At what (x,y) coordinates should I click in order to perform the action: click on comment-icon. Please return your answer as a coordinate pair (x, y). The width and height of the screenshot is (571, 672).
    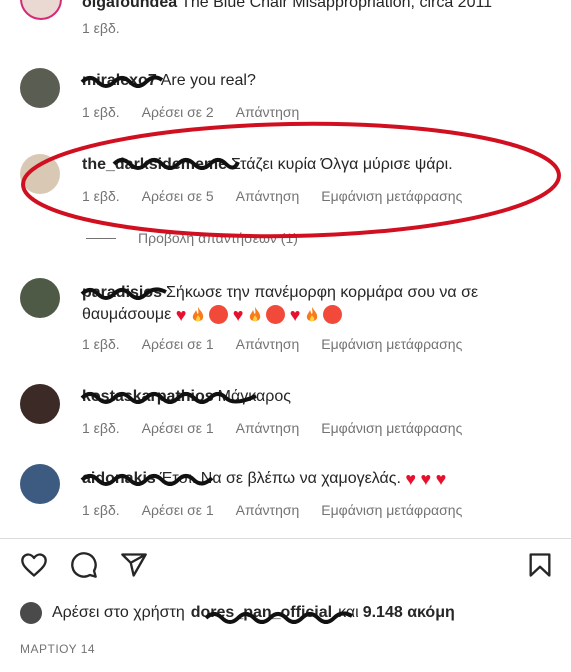
    Looking at the image, I should click on (84, 565).